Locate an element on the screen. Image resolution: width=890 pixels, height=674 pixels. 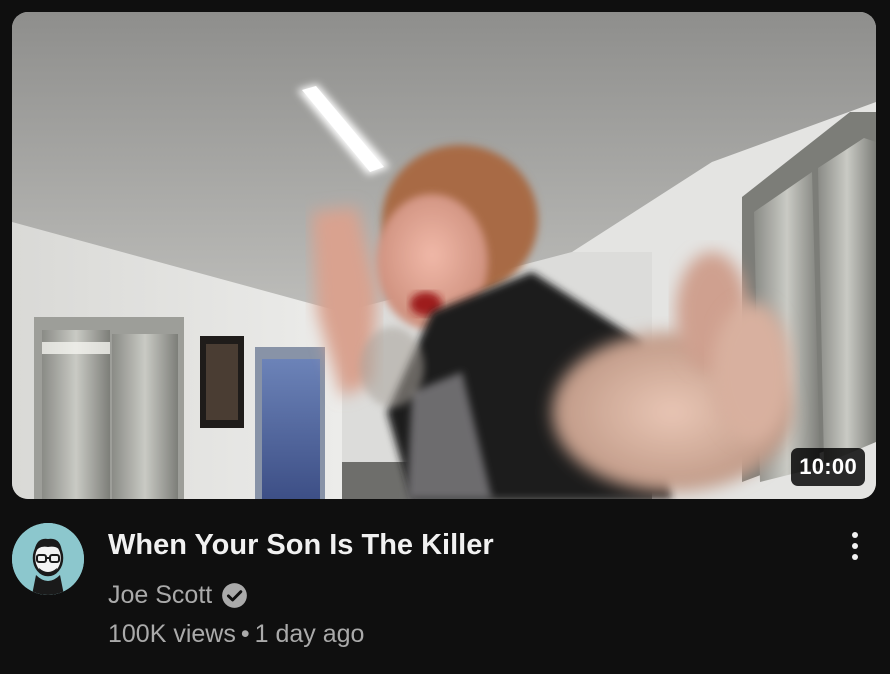
channel-avatar is located at coordinates (48, 559).